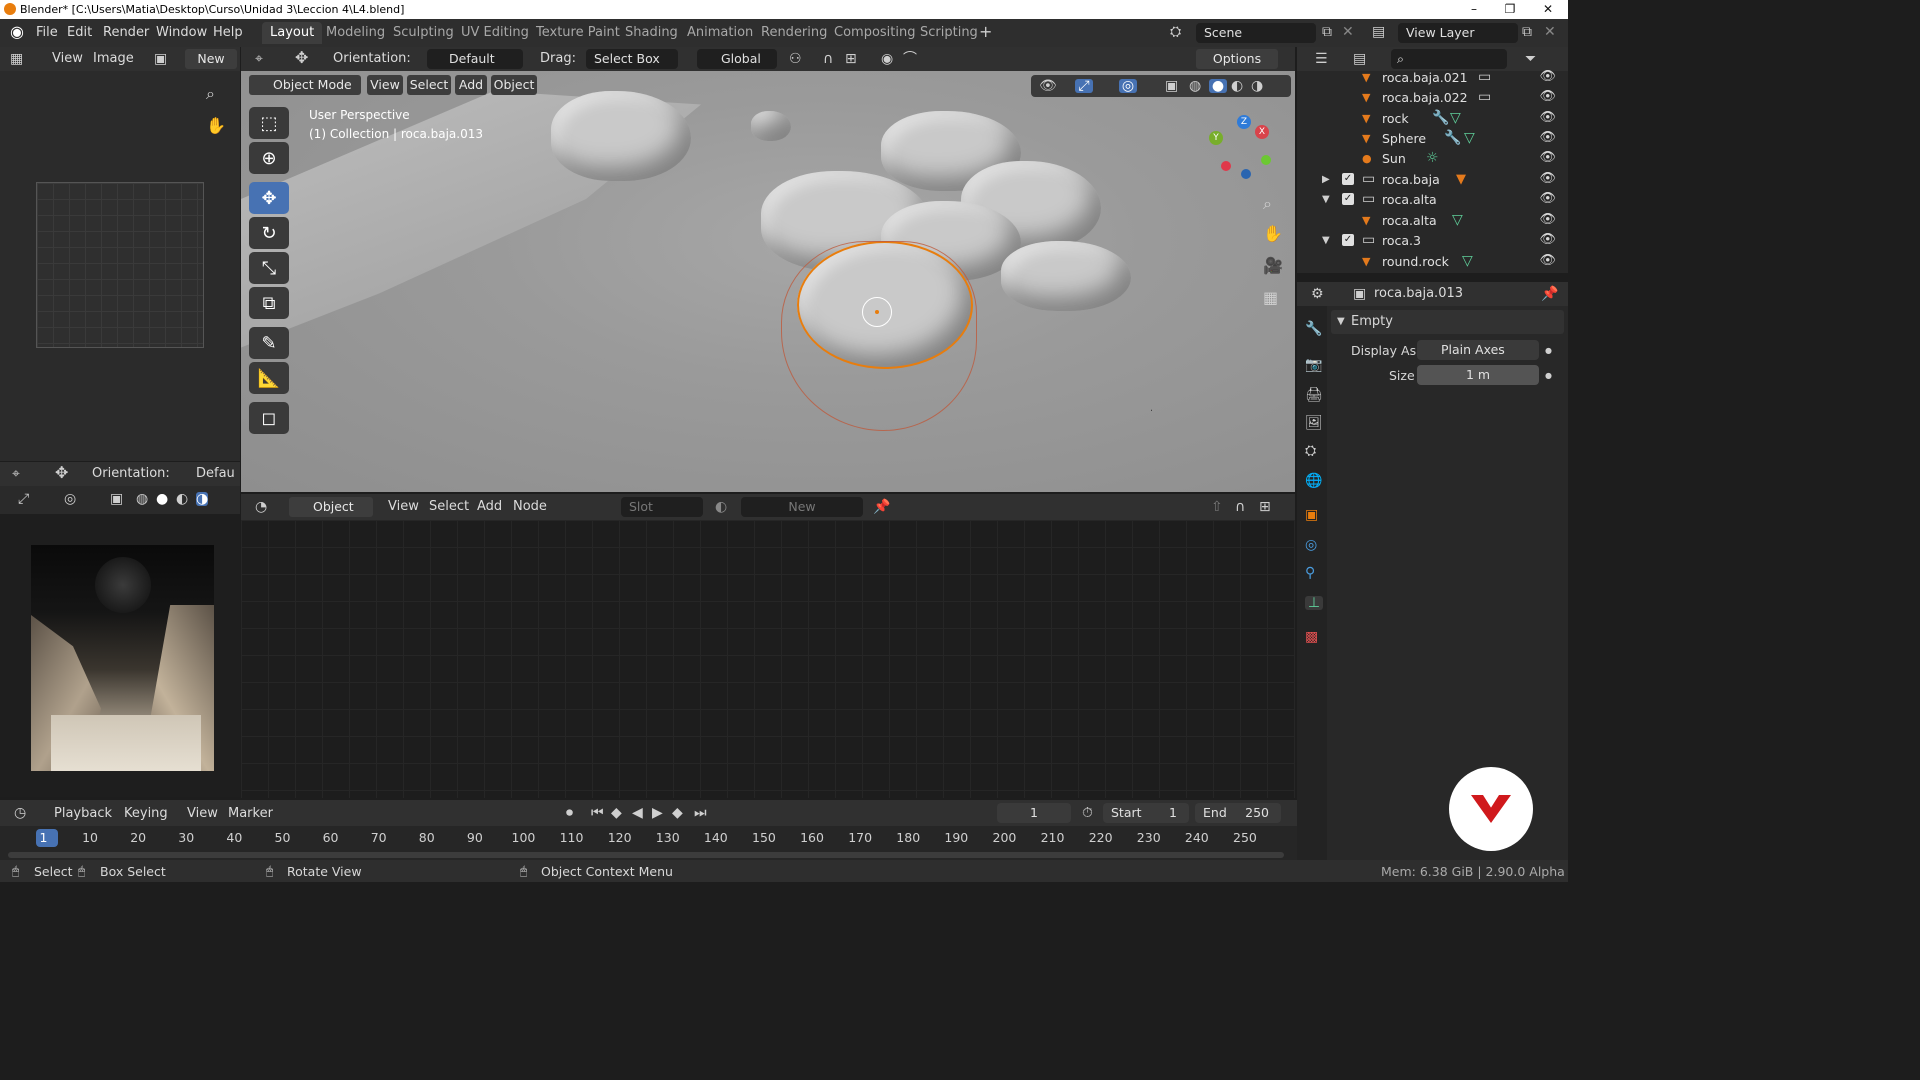 This screenshot has height=1080, width=1920. I want to click on select-box-tool: ⬚, so click(269, 123).